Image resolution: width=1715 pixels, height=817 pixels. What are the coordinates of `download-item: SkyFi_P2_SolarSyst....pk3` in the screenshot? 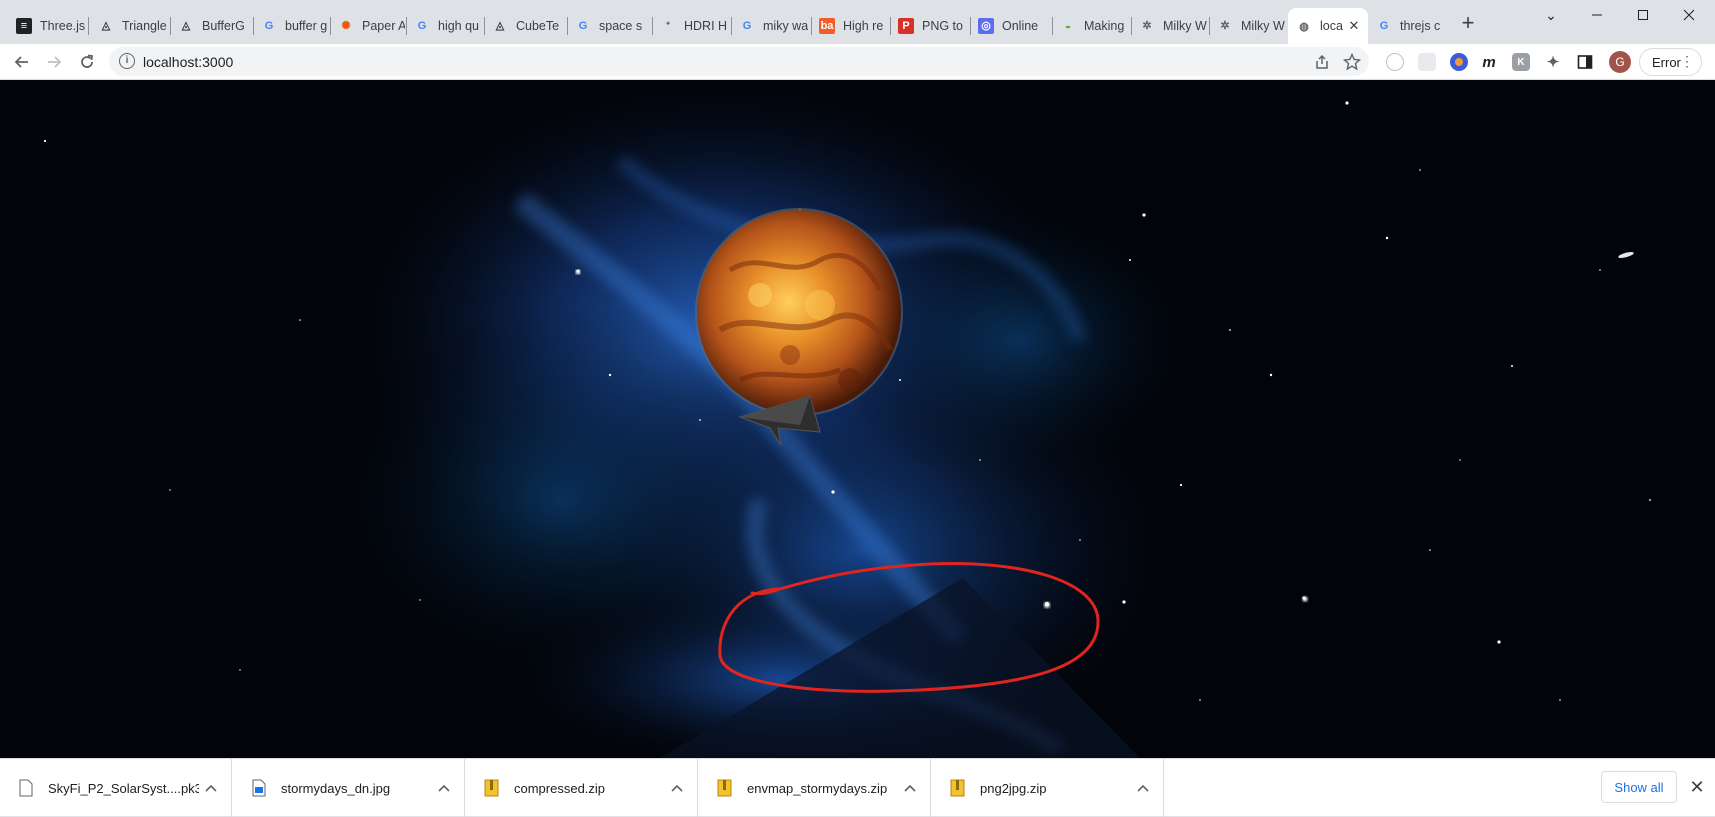 It's located at (116, 788).